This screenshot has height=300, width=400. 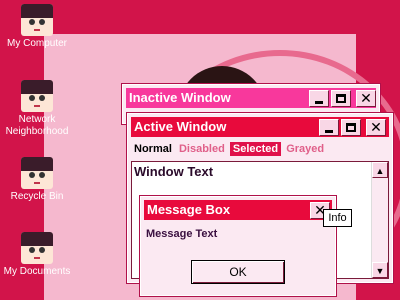 What do you see at coordinates (37, 196) in the screenshot?
I see `desktop-icon-label: Recycle Bin` at bounding box center [37, 196].